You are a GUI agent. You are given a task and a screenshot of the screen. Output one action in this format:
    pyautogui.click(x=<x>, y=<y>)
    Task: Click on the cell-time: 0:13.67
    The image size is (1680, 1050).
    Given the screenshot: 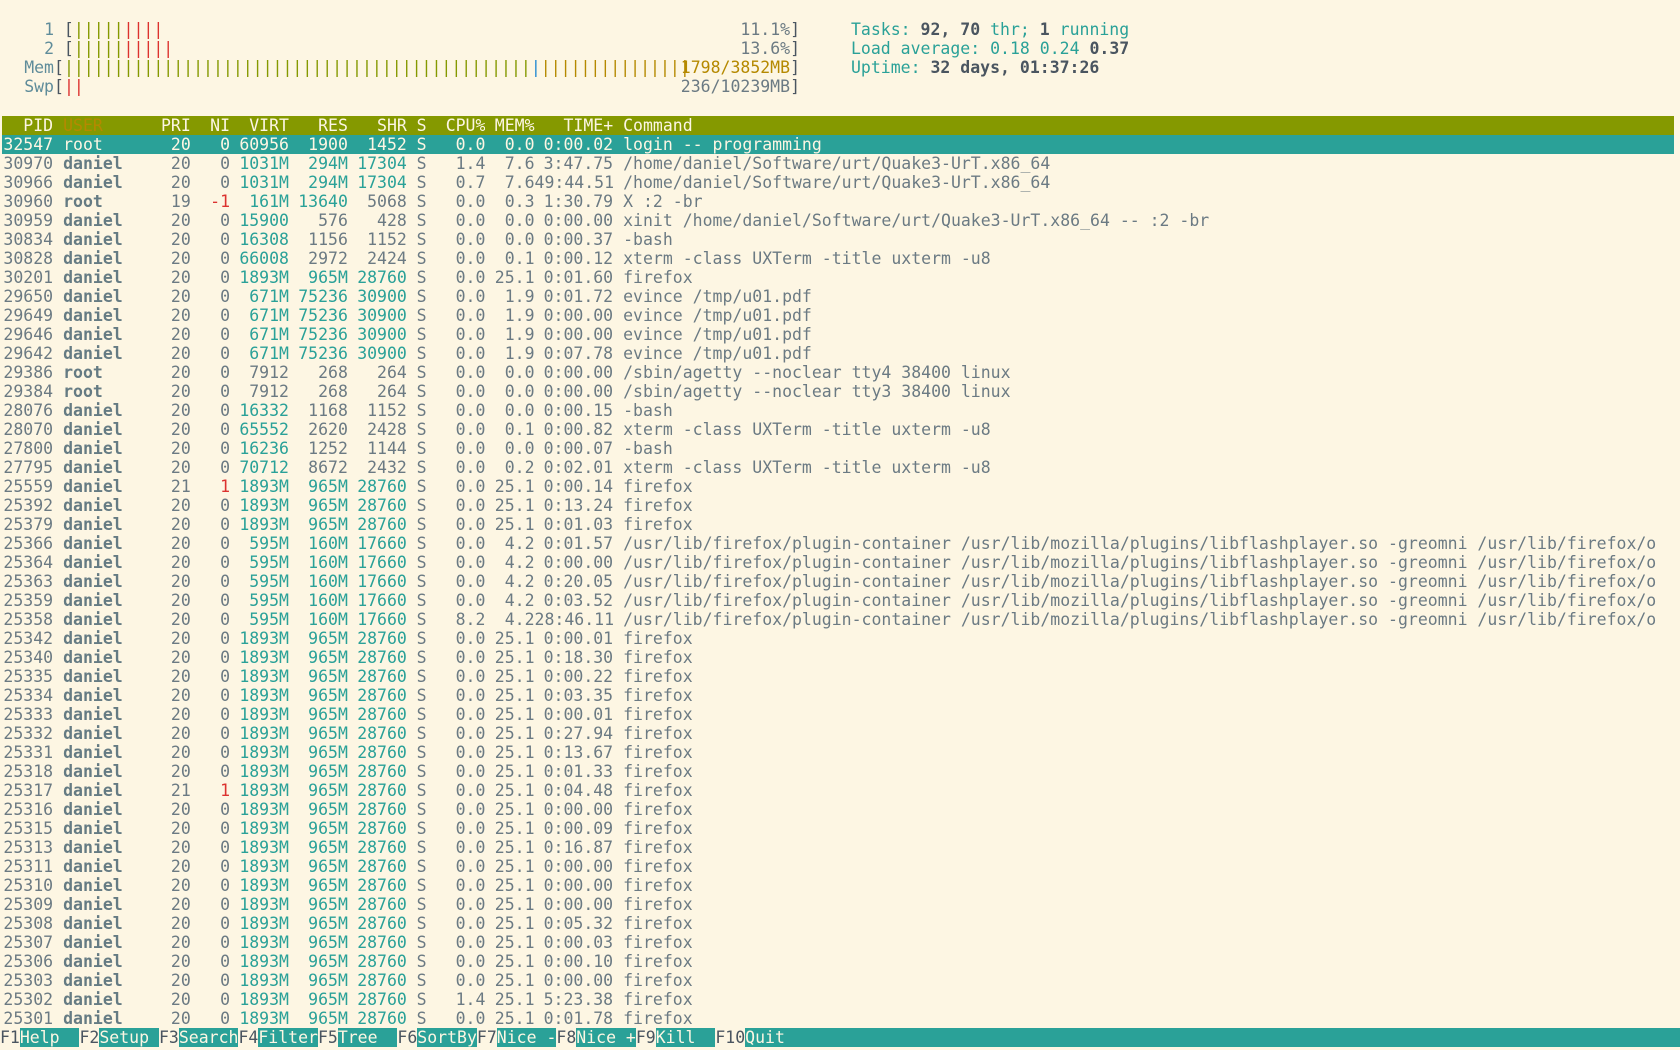 What is the action you would take?
    pyautogui.click(x=578, y=752)
    